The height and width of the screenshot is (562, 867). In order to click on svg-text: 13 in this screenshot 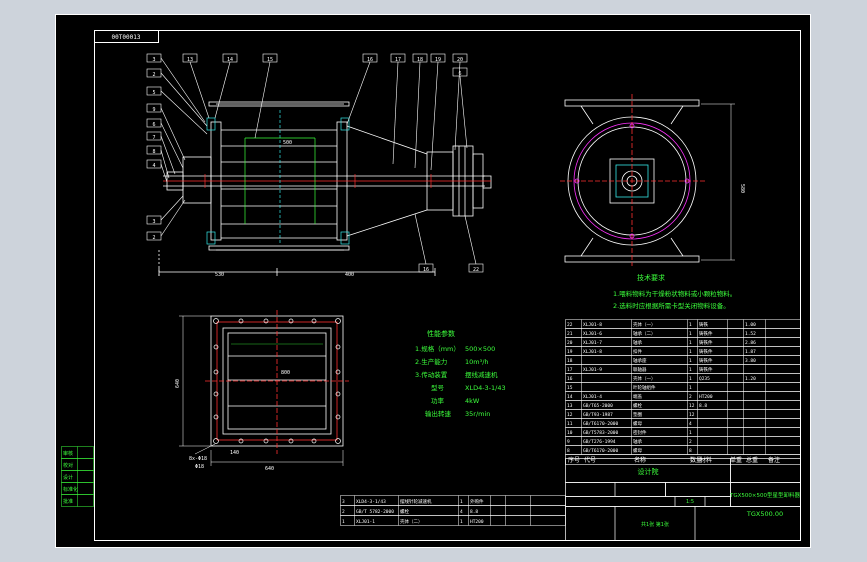, I will do `click(190, 60)`.